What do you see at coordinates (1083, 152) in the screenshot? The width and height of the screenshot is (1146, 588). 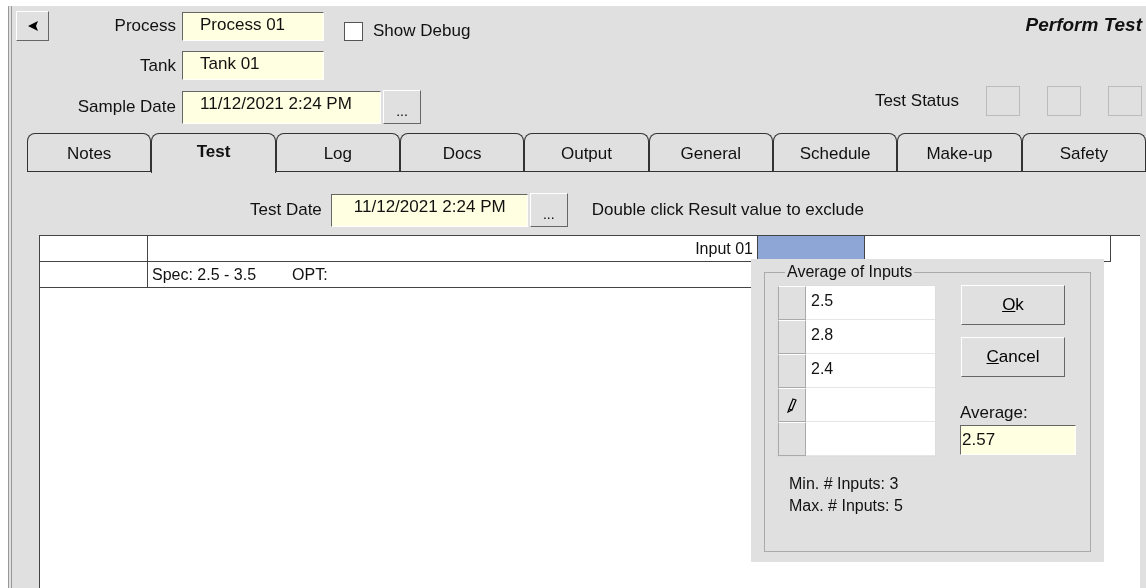 I see `tab: Safety` at bounding box center [1083, 152].